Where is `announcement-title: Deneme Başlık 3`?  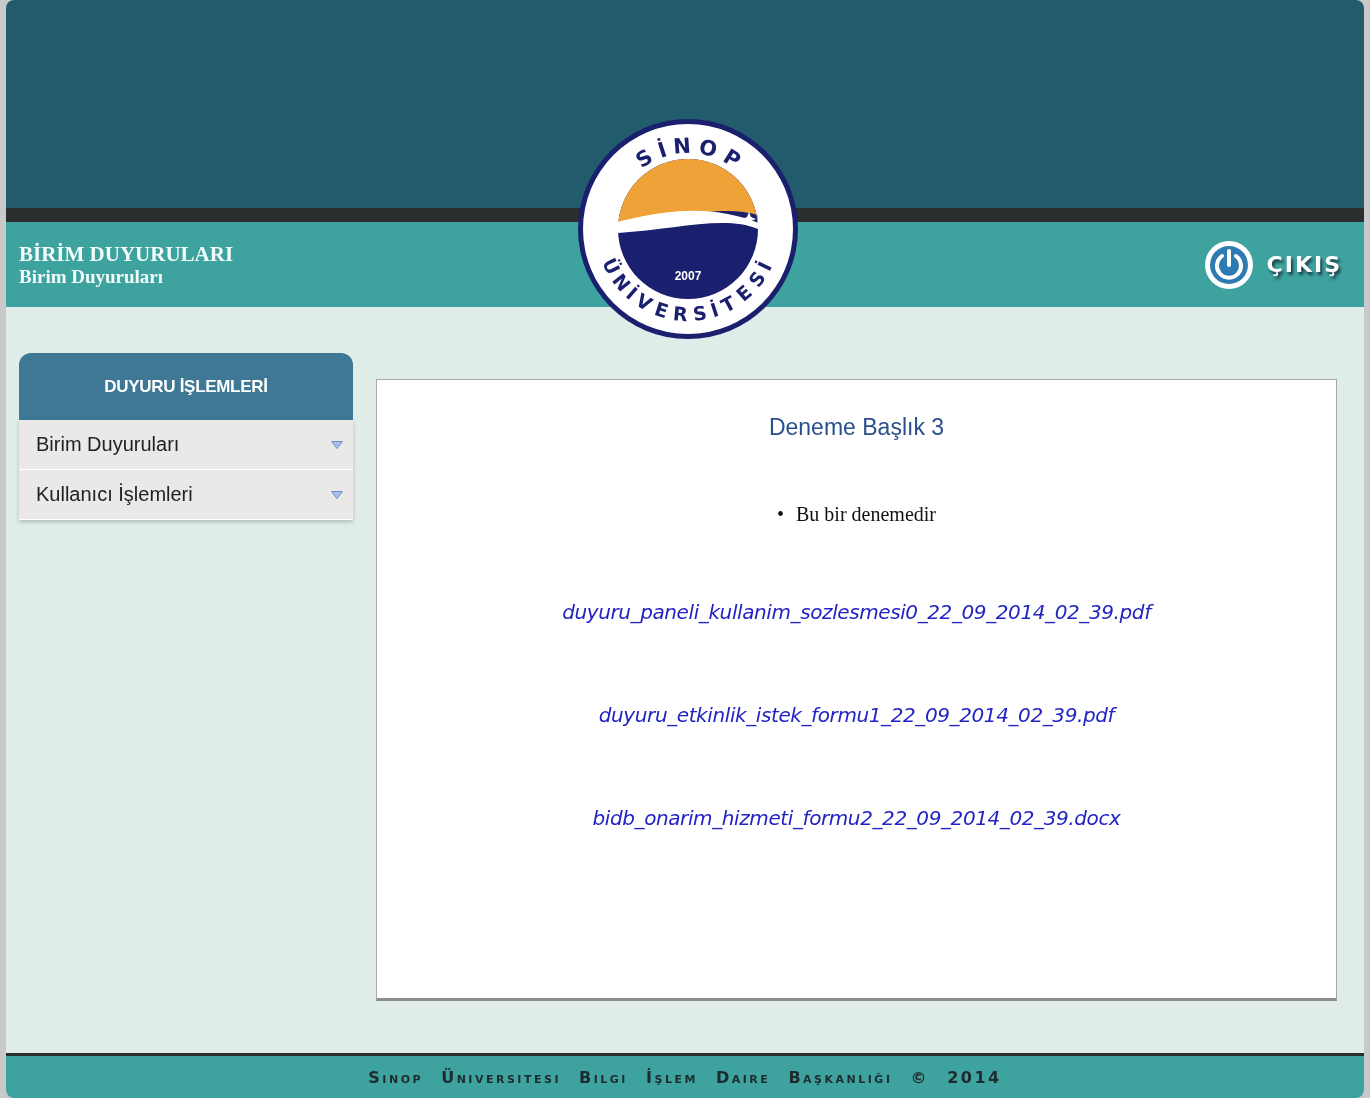
announcement-title: Deneme Başlık 3 is located at coordinates (856, 427).